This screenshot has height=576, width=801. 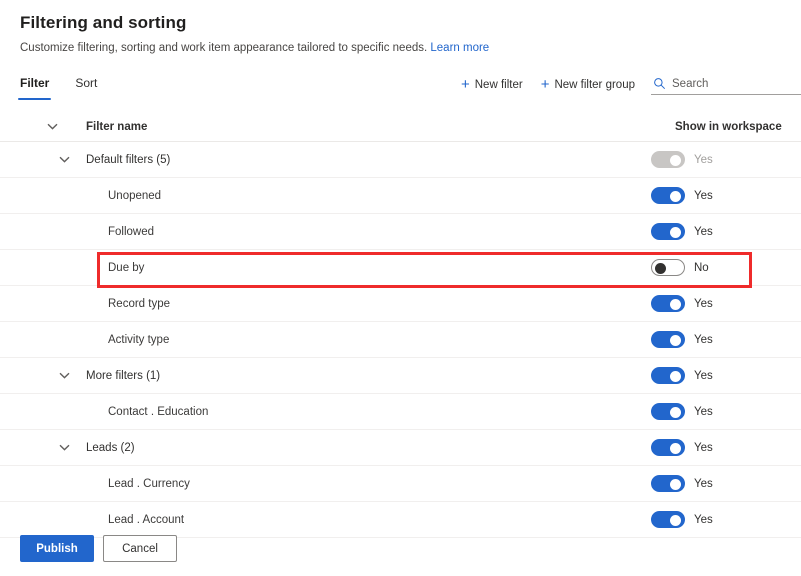 What do you see at coordinates (728, 126) in the screenshot?
I see `column-header-show-in-workspace: Show in workspace` at bounding box center [728, 126].